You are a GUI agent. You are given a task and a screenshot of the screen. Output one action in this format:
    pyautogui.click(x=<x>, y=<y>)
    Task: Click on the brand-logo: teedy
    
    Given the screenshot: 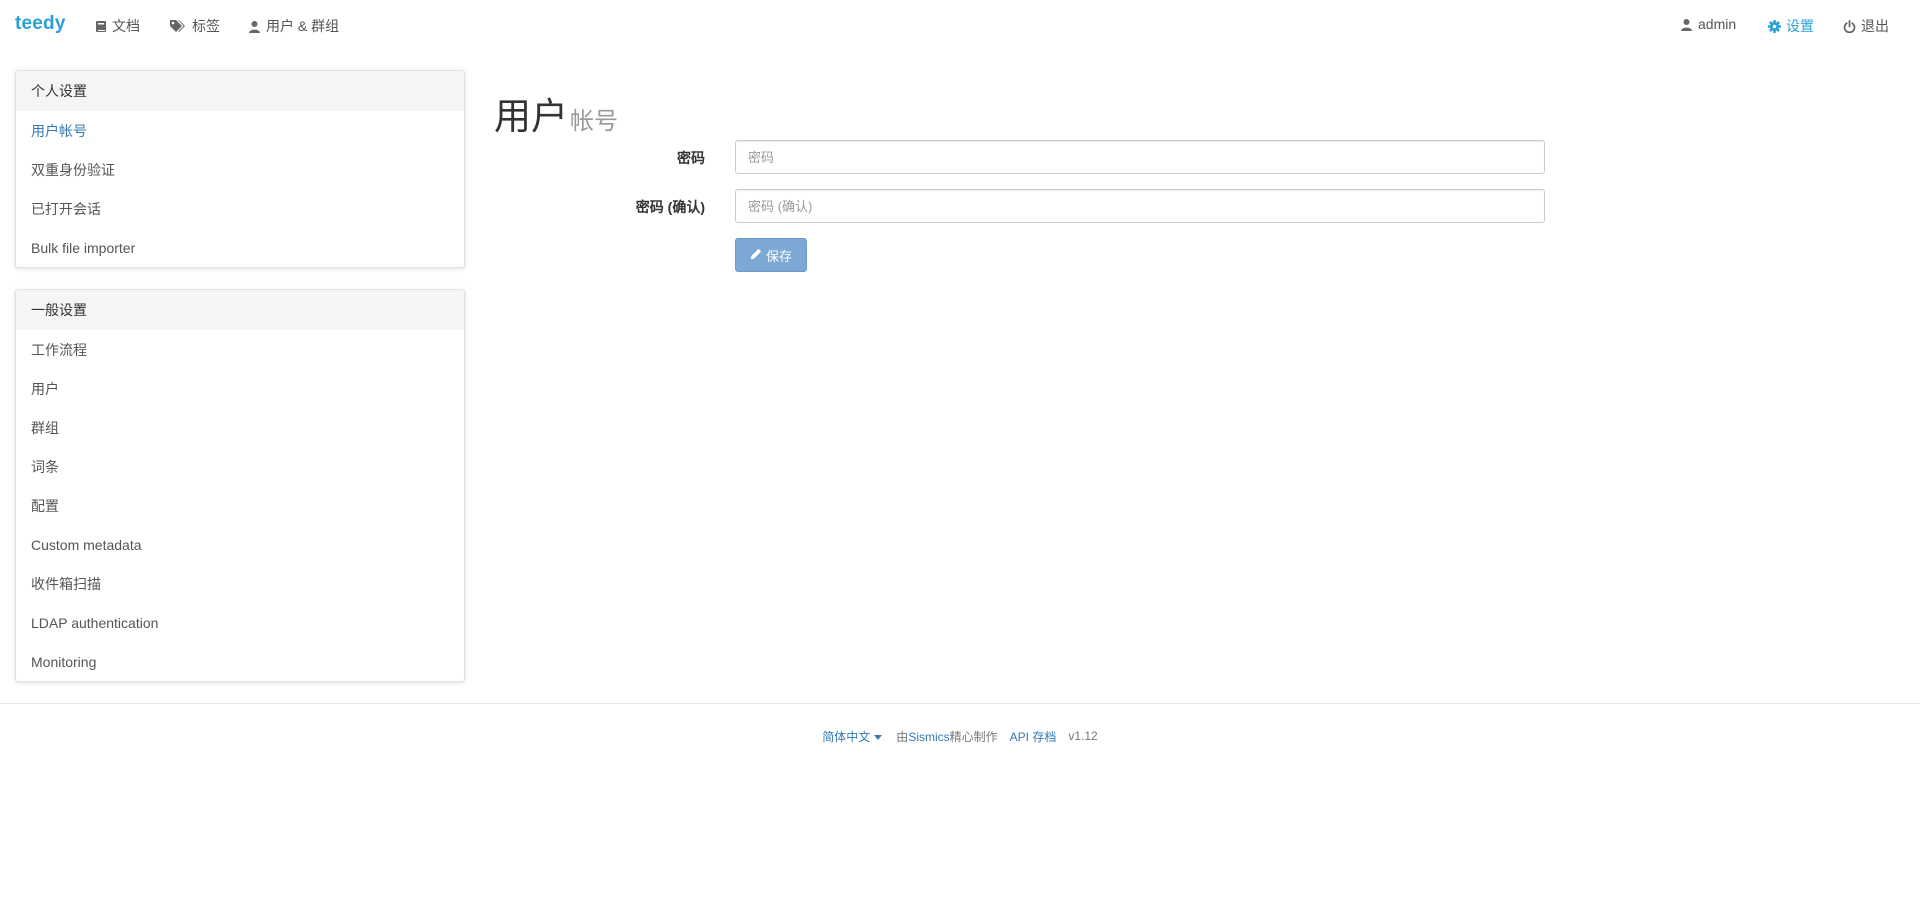 What is the action you would take?
    pyautogui.click(x=40, y=24)
    